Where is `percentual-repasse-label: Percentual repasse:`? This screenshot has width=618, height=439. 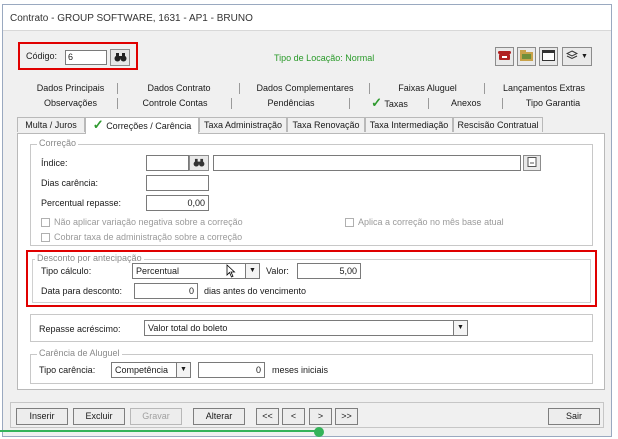
percentual-repasse-label: Percentual repasse: is located at coordinates (81, 203).